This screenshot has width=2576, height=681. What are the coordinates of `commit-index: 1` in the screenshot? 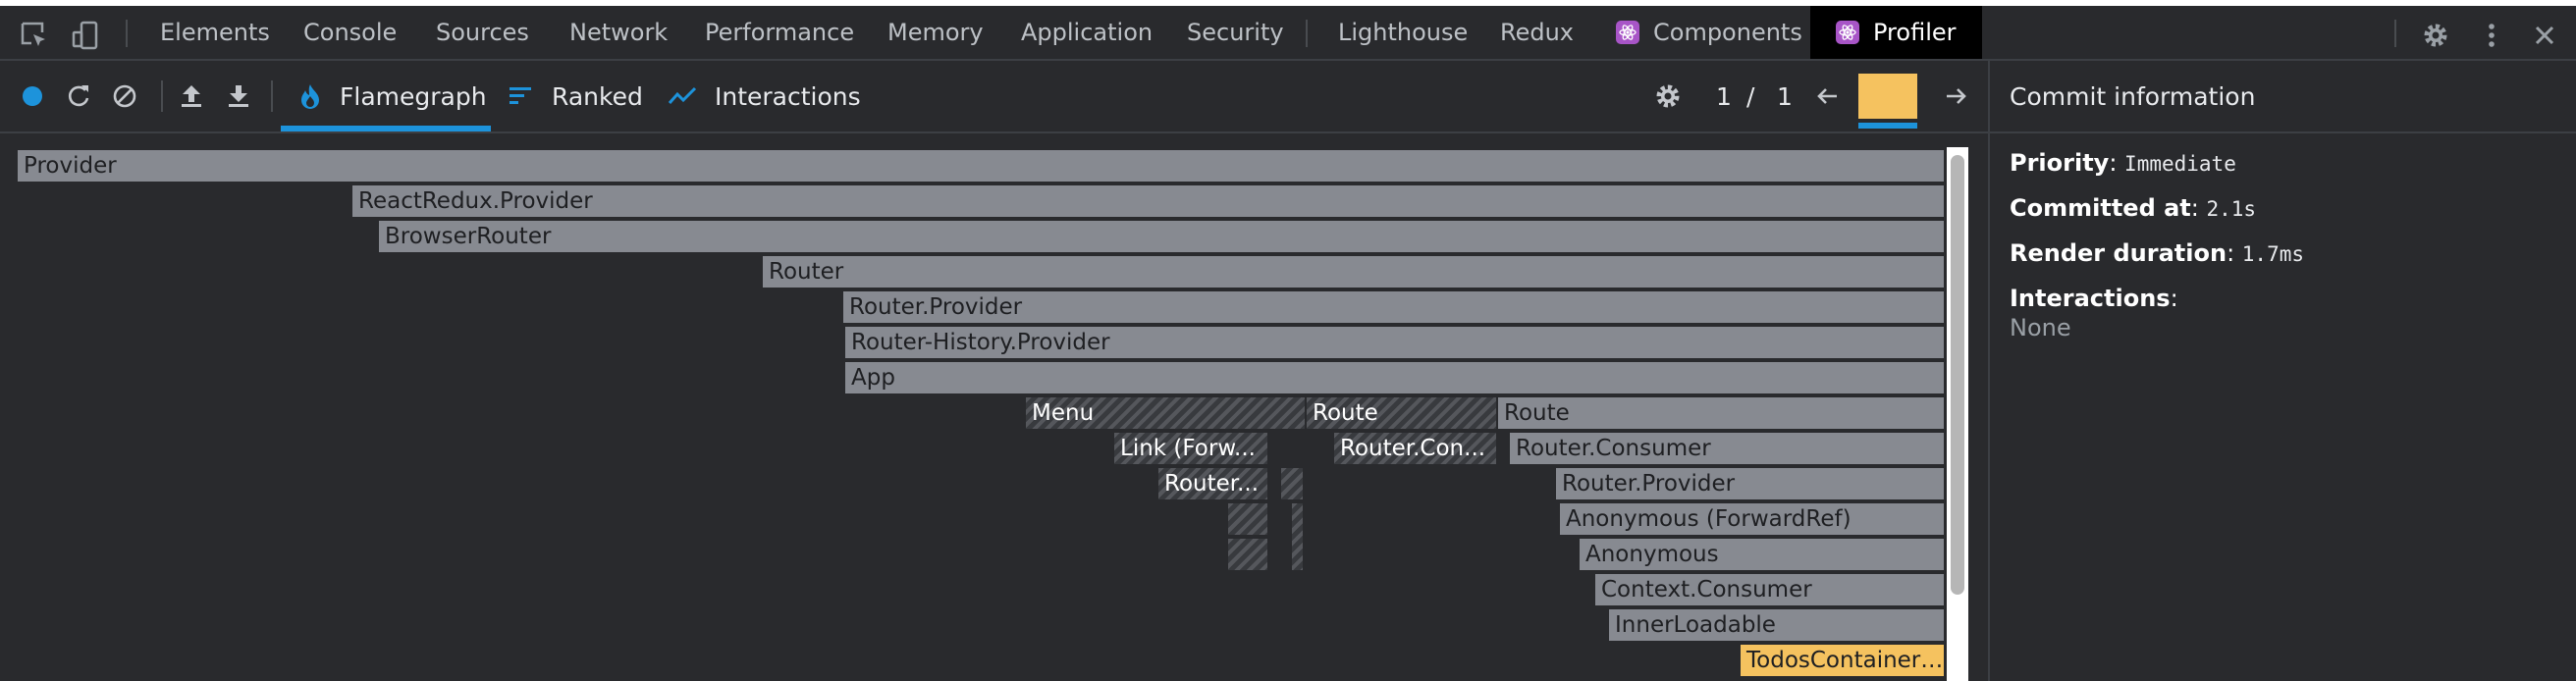 It's located at (1724, 96).